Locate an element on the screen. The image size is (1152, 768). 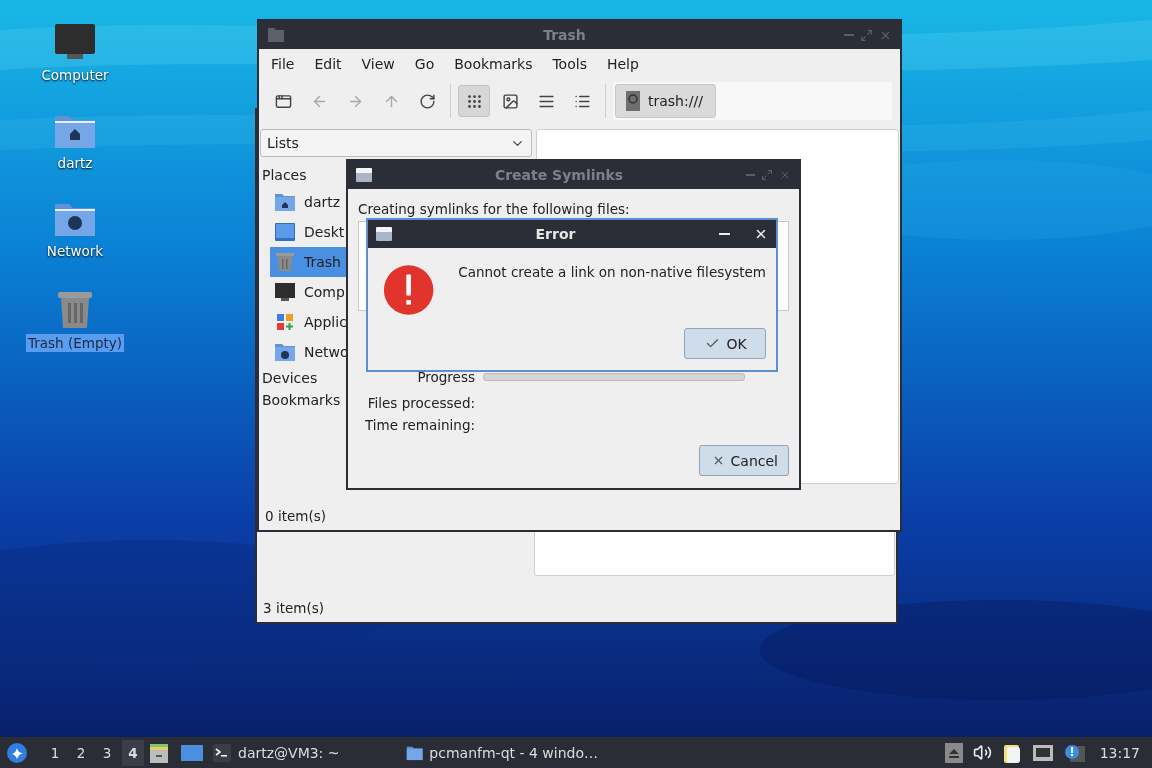
dialog-message: Creating symlinks for the following files: is located at coordinates (494, 209).